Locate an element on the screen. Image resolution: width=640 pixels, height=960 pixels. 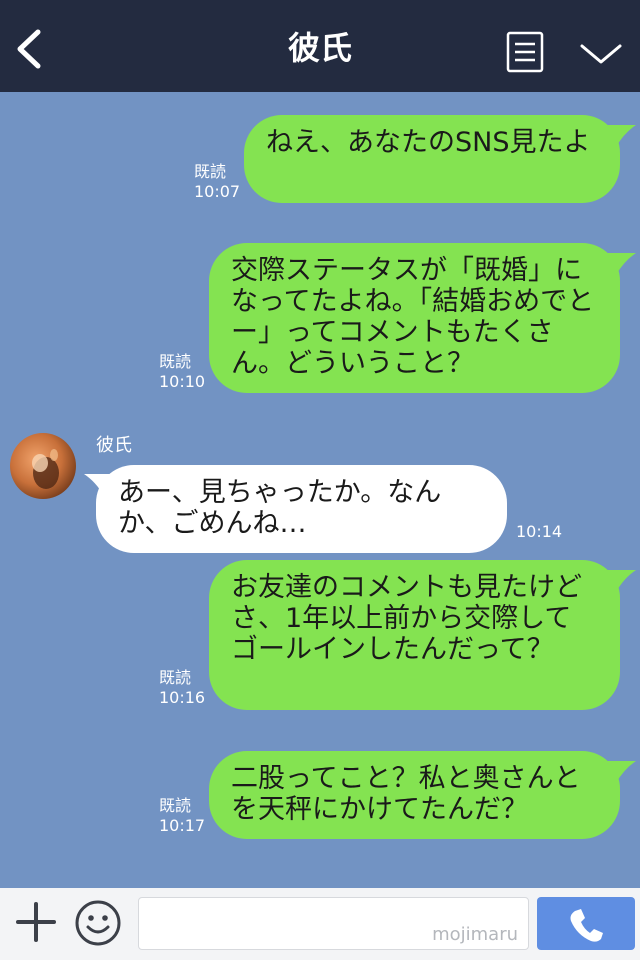
menu-button is located at coordinates (525, 52).